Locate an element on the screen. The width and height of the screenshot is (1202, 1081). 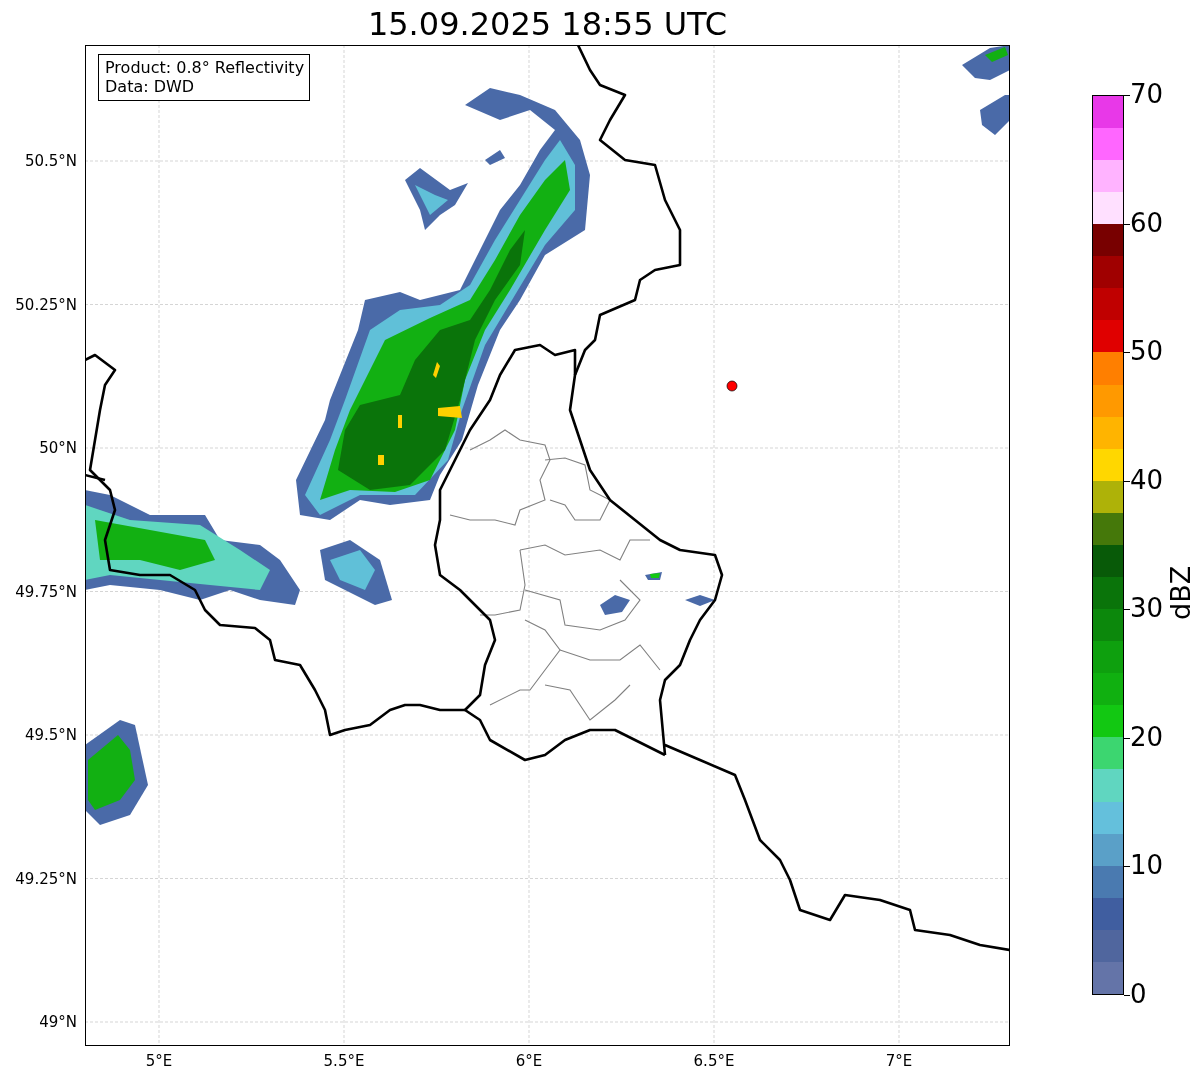
latitude-label: 50.5°N is located at coordinates (50, 161).